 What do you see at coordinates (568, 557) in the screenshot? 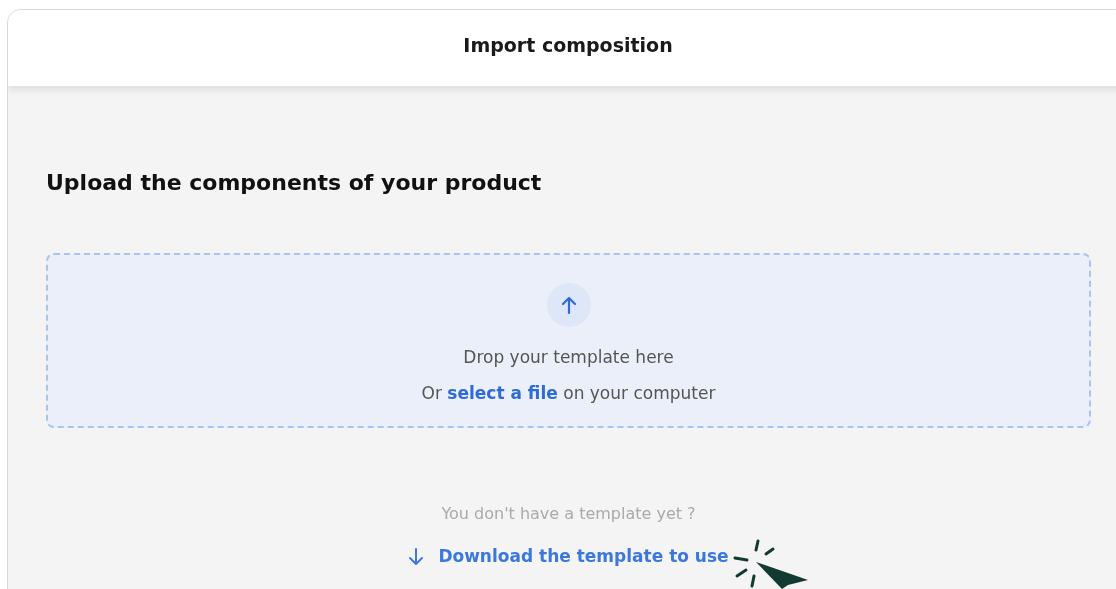
I see `download-template-link: Download the template to use` at bounding box center [568, 557].